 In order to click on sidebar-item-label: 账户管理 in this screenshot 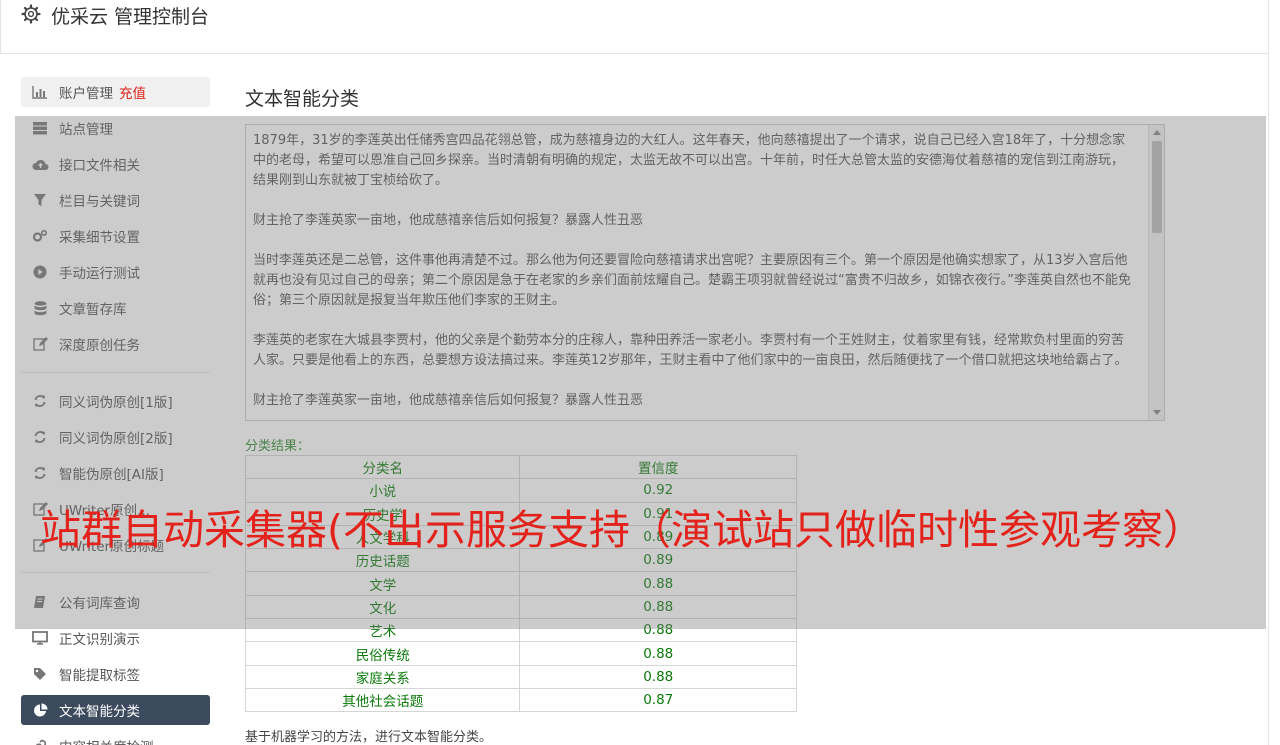, I will do `click(86, 94)`.